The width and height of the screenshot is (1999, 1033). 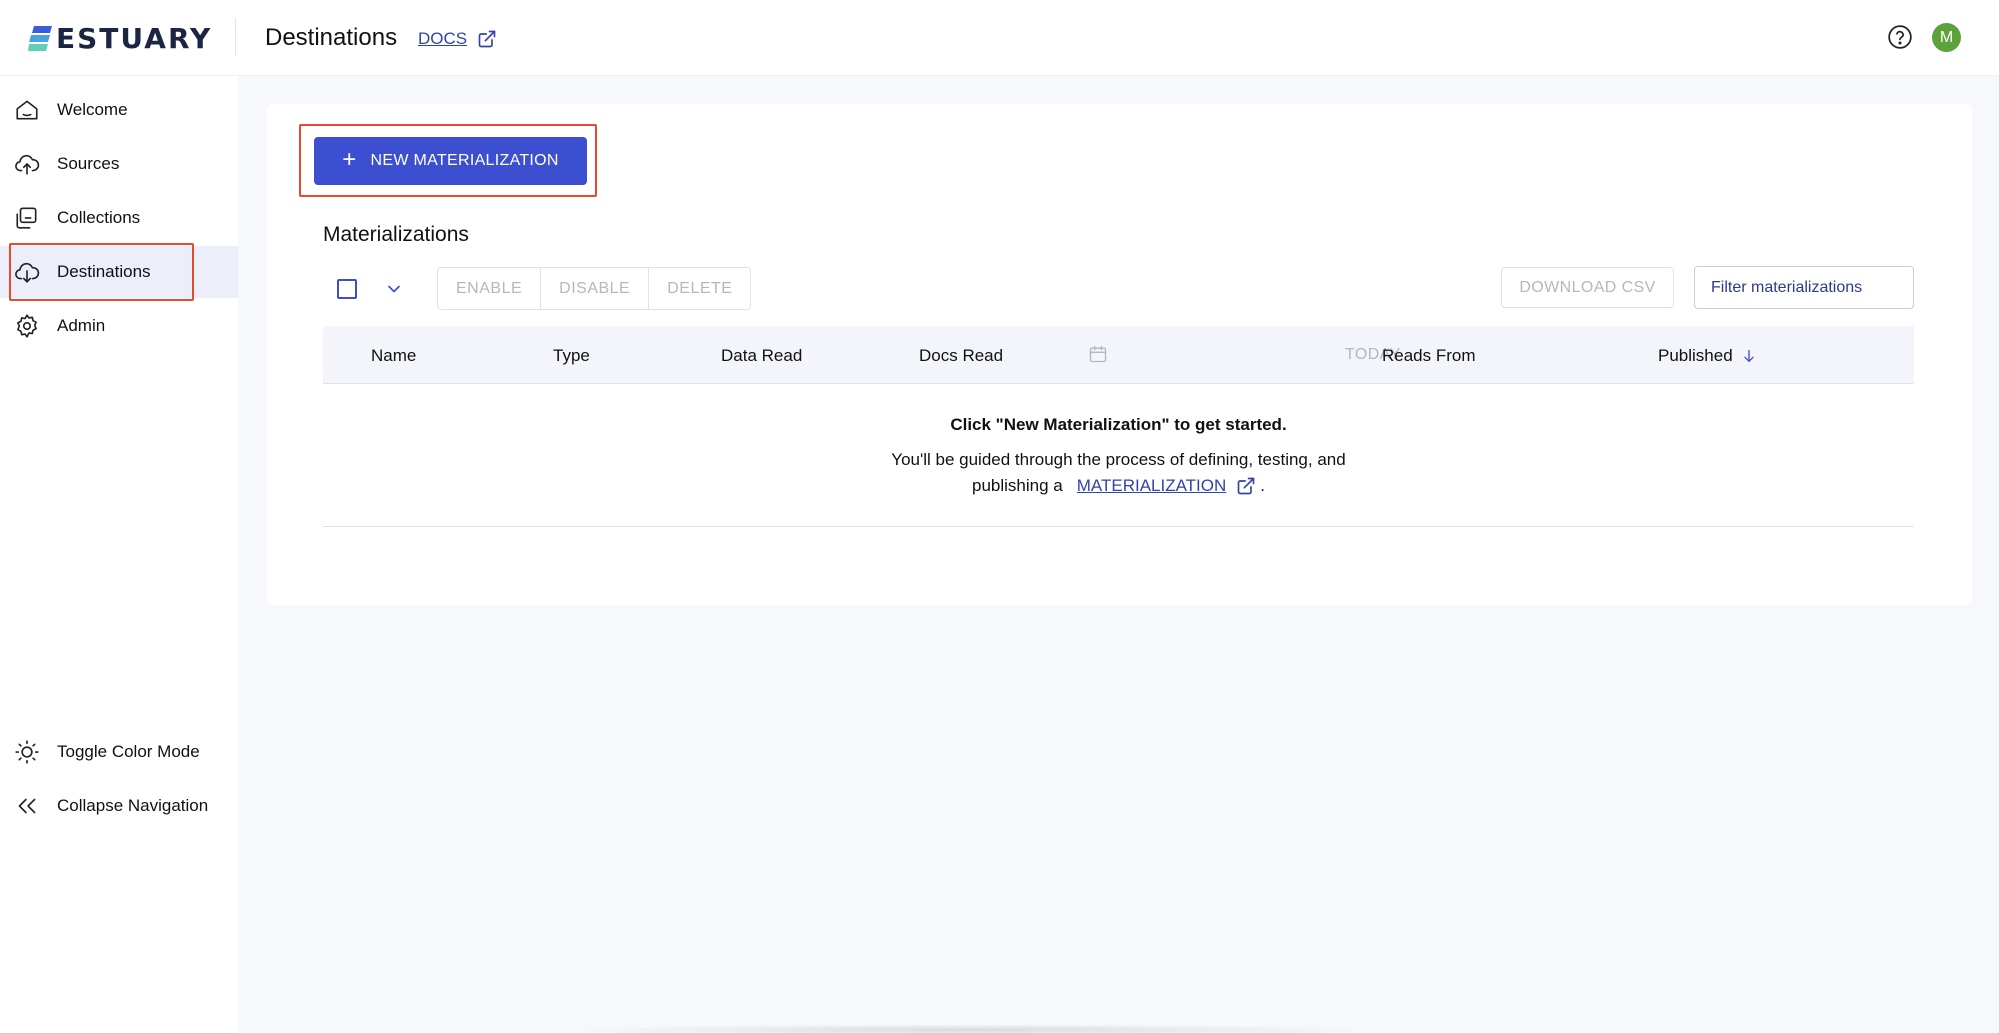 What do you see at coordinates (393, 356) in the screenshot?
I see `column-header-name: Name` at bounding box center [393, 356].